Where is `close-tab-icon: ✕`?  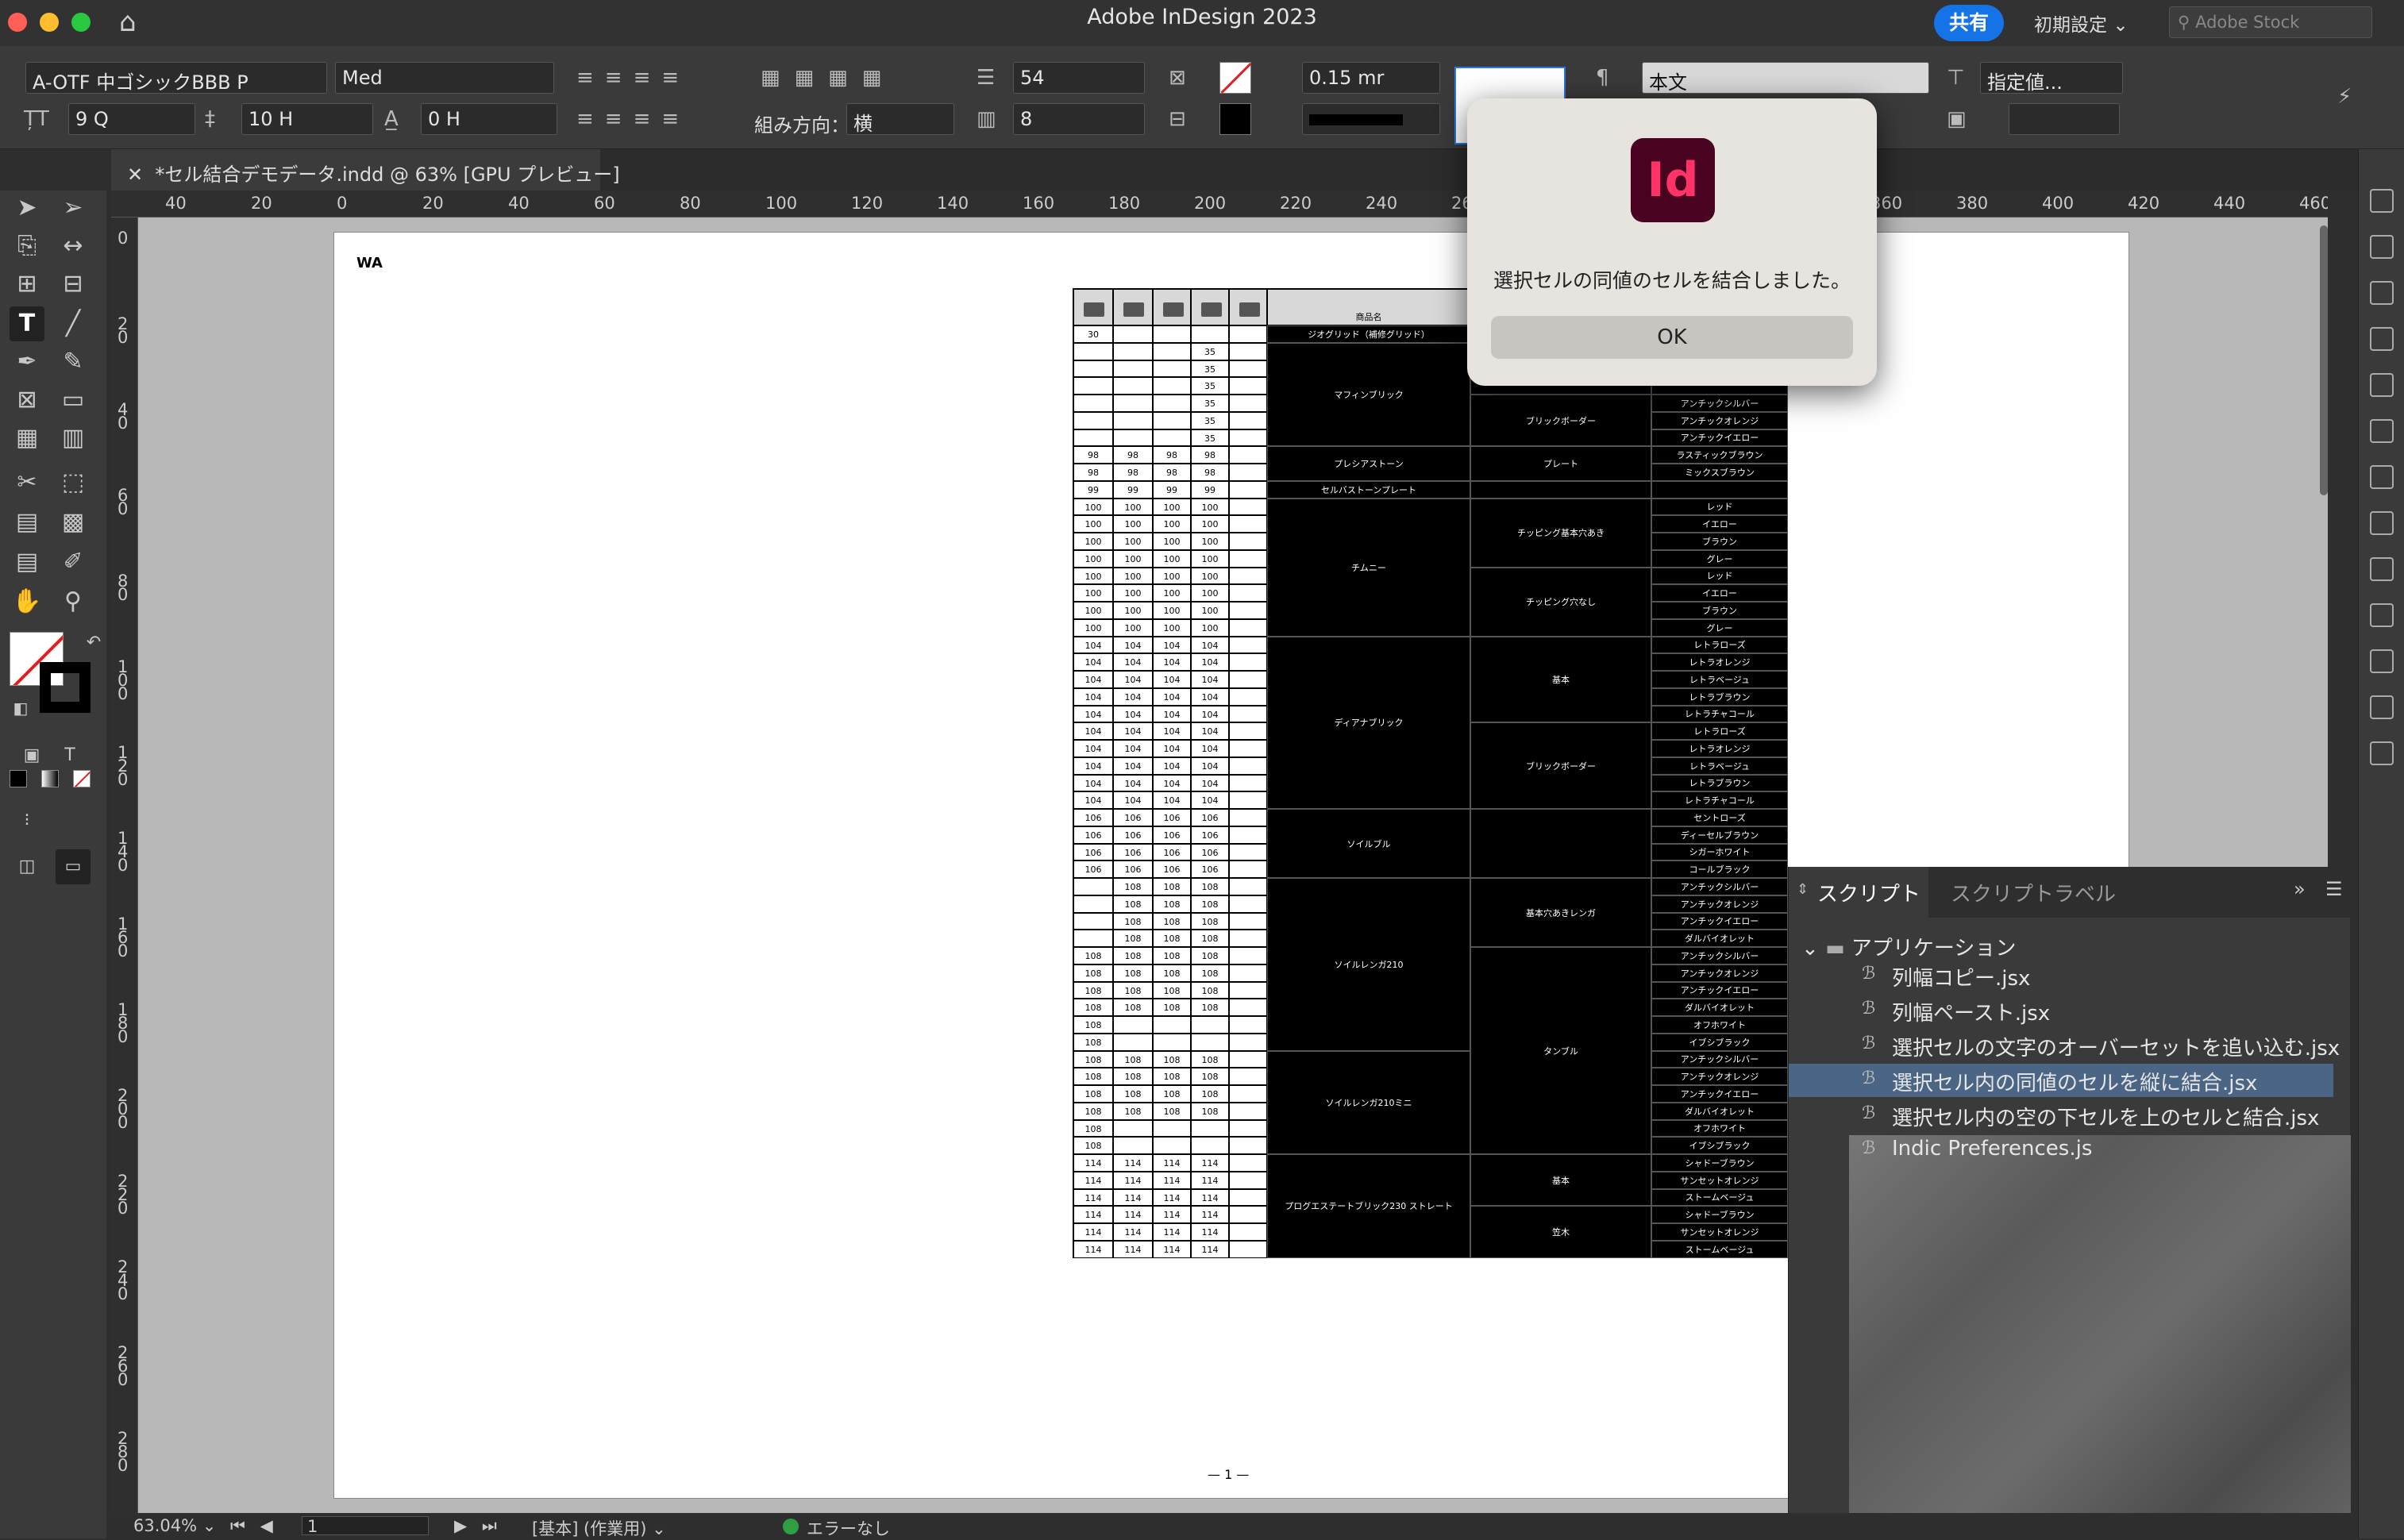 close-tab-icon: ✕ is located at coordinates (135, 175).